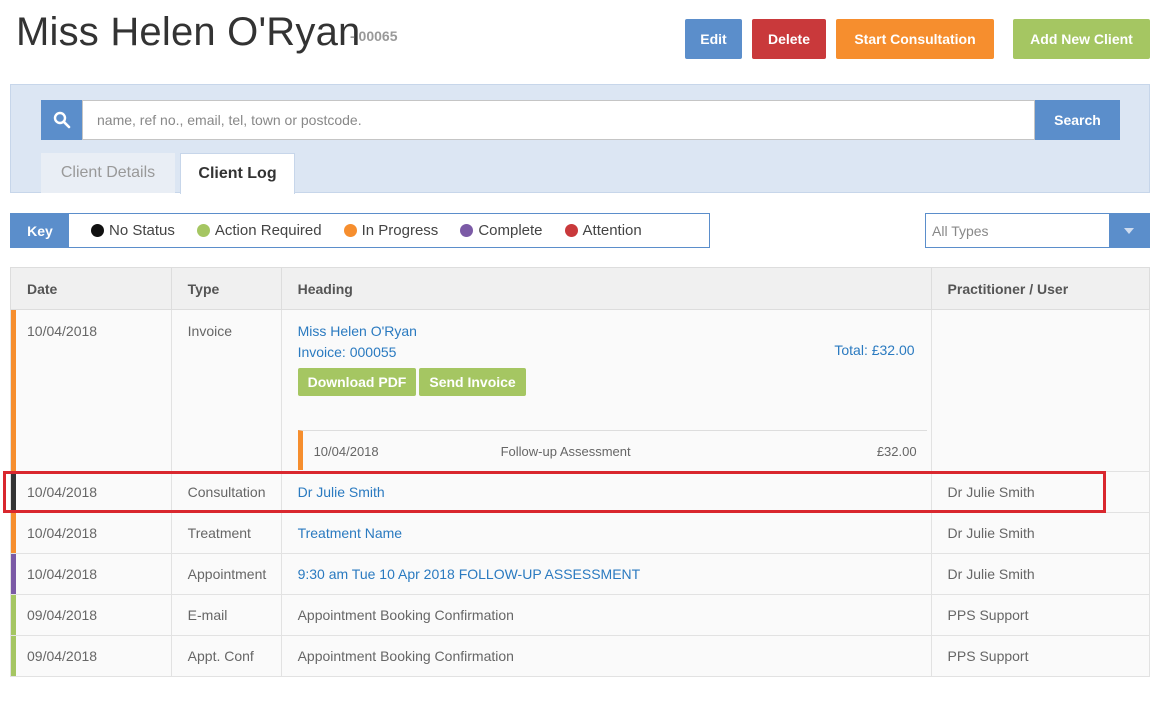 This screenshot has width=1164, height=705. I want to click on cell-type: Treatment, so click(226, 533).